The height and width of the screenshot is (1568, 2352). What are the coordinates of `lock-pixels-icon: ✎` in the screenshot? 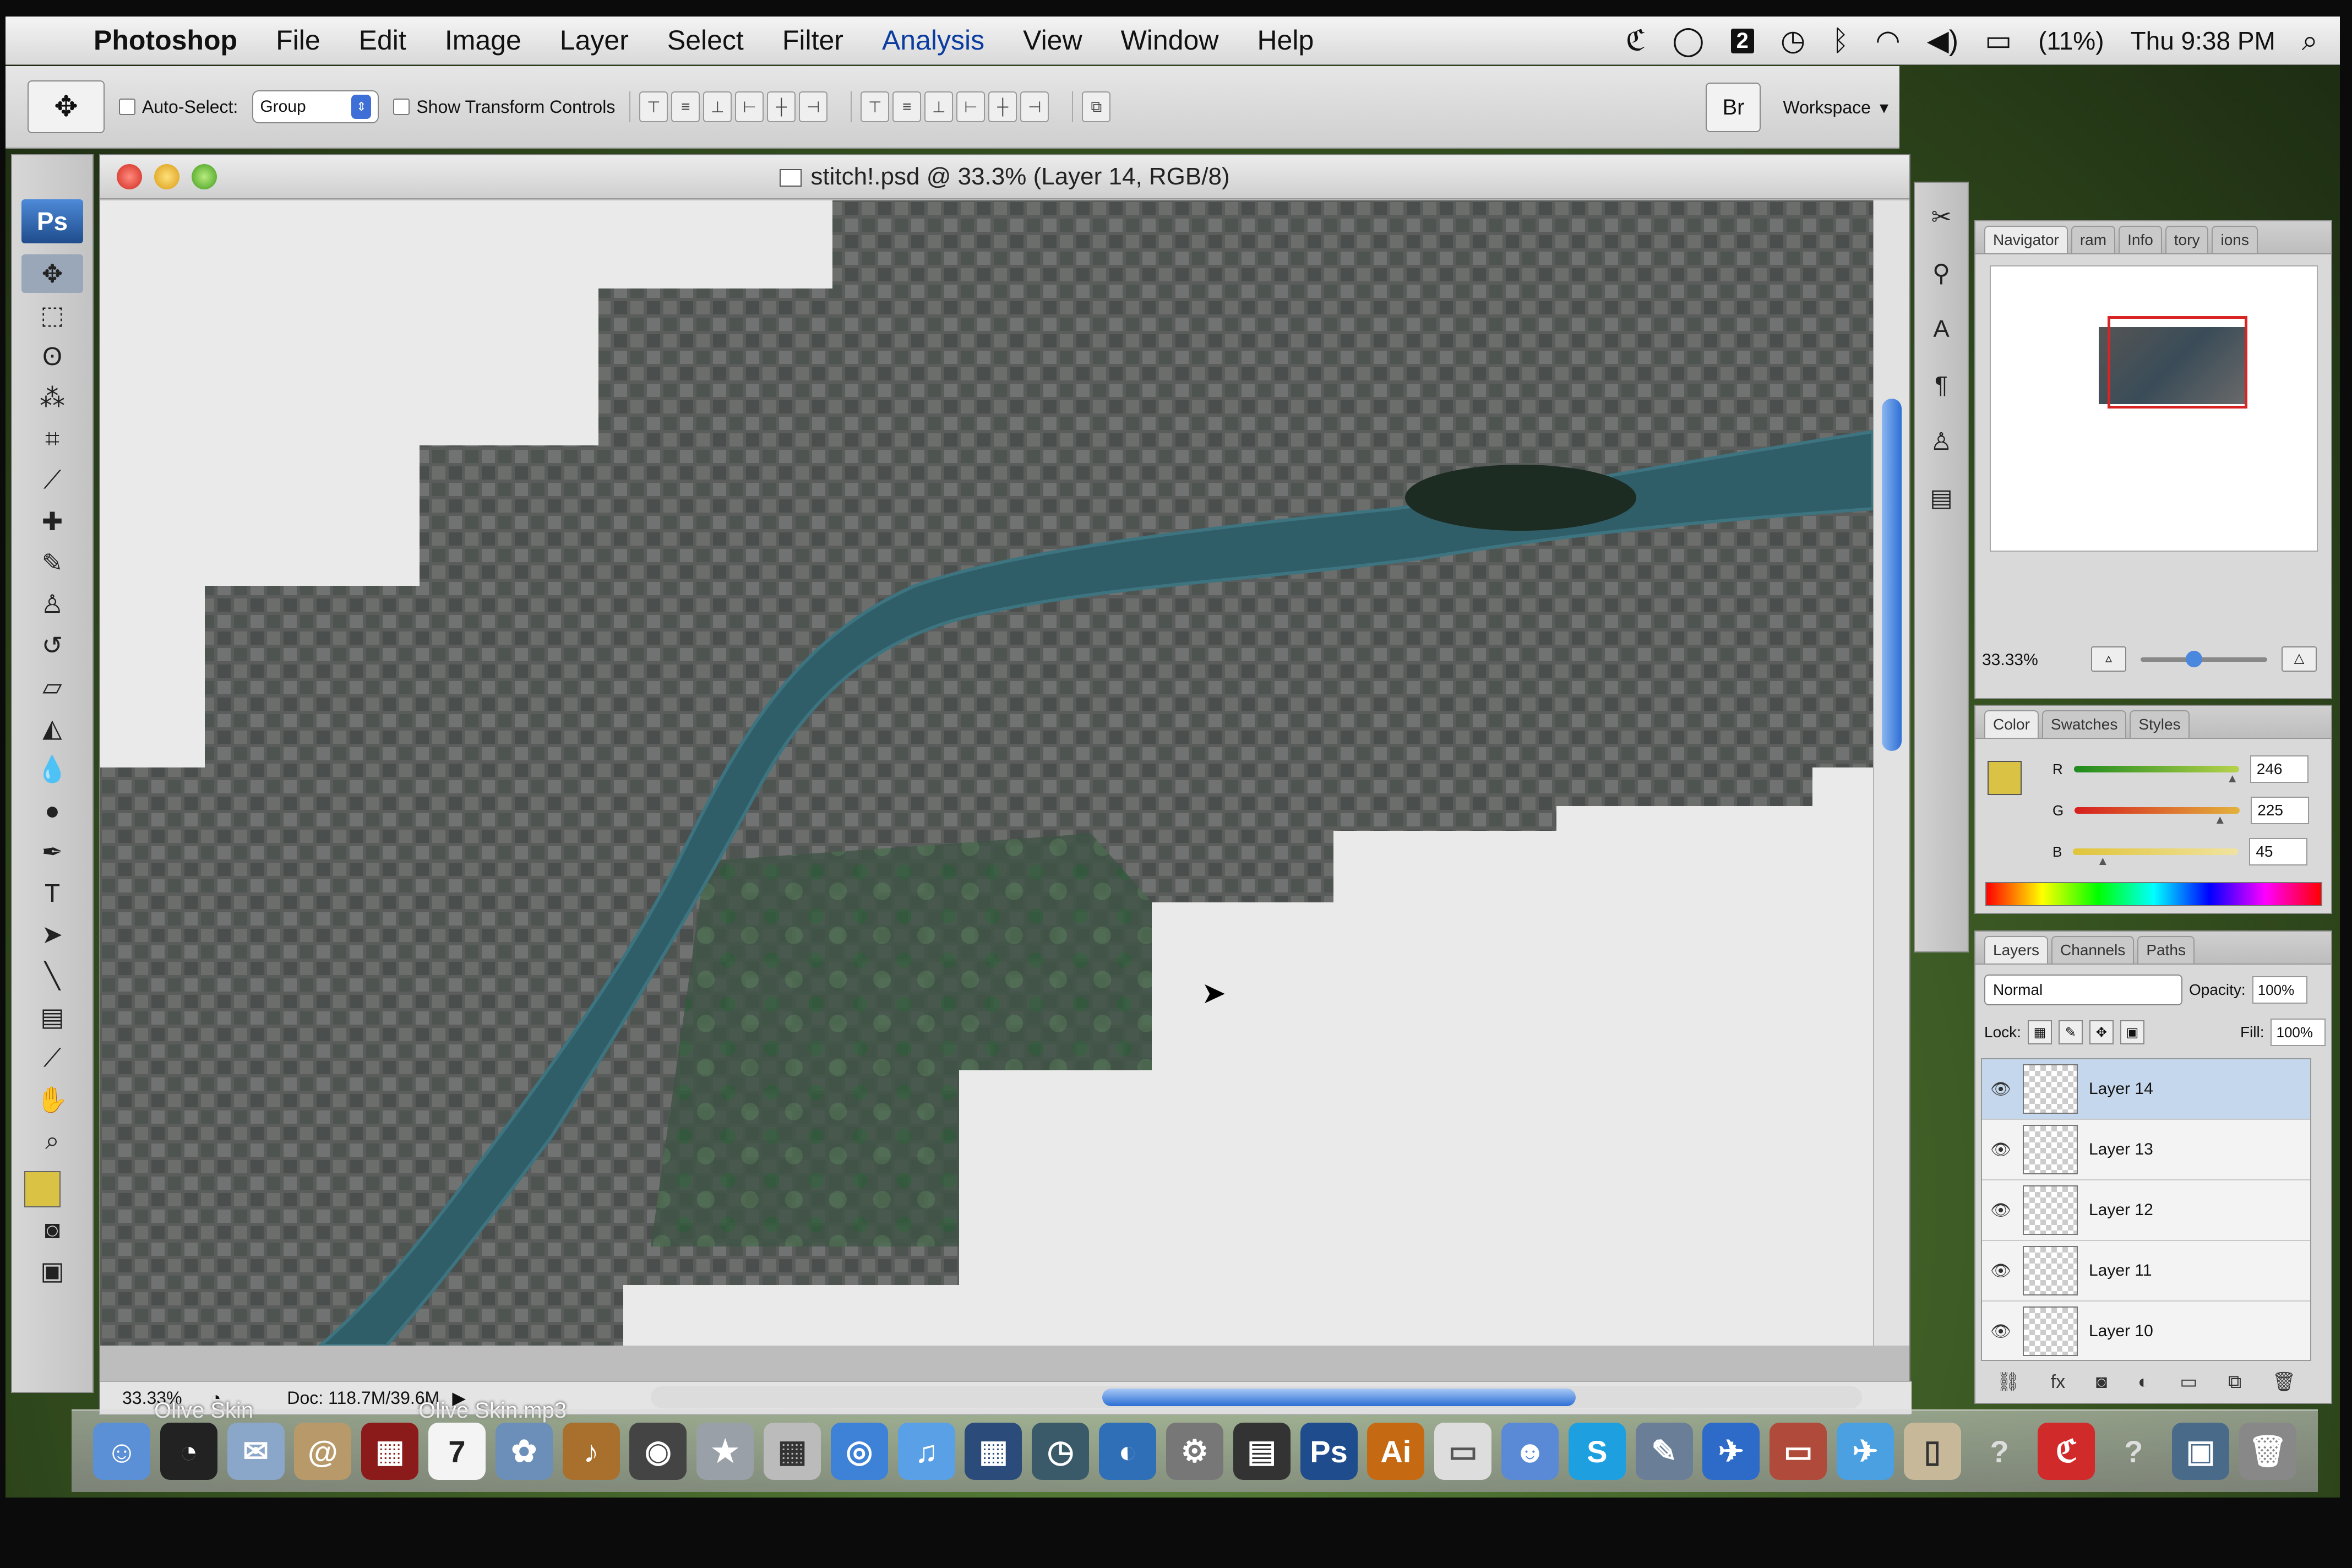 It's located at (2070, 1032).